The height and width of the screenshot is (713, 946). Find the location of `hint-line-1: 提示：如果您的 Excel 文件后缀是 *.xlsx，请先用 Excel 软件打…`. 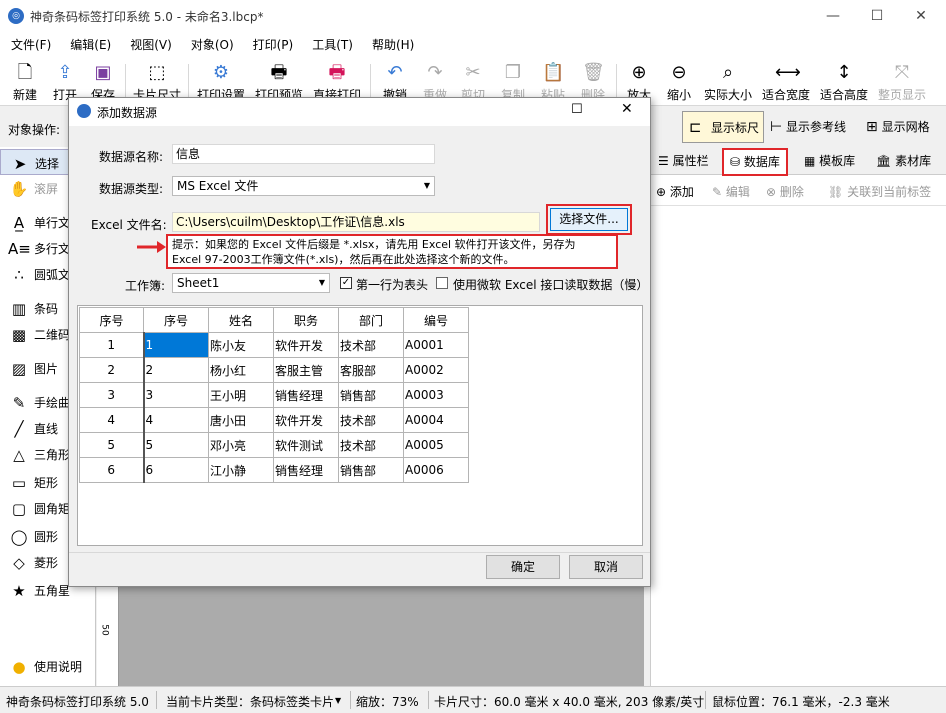

hint-line-1: 提示：如果您的 Excel 文件后缀是 *.xlsx，请先用 Excel 软件打… is located at coordinates (374, 244).